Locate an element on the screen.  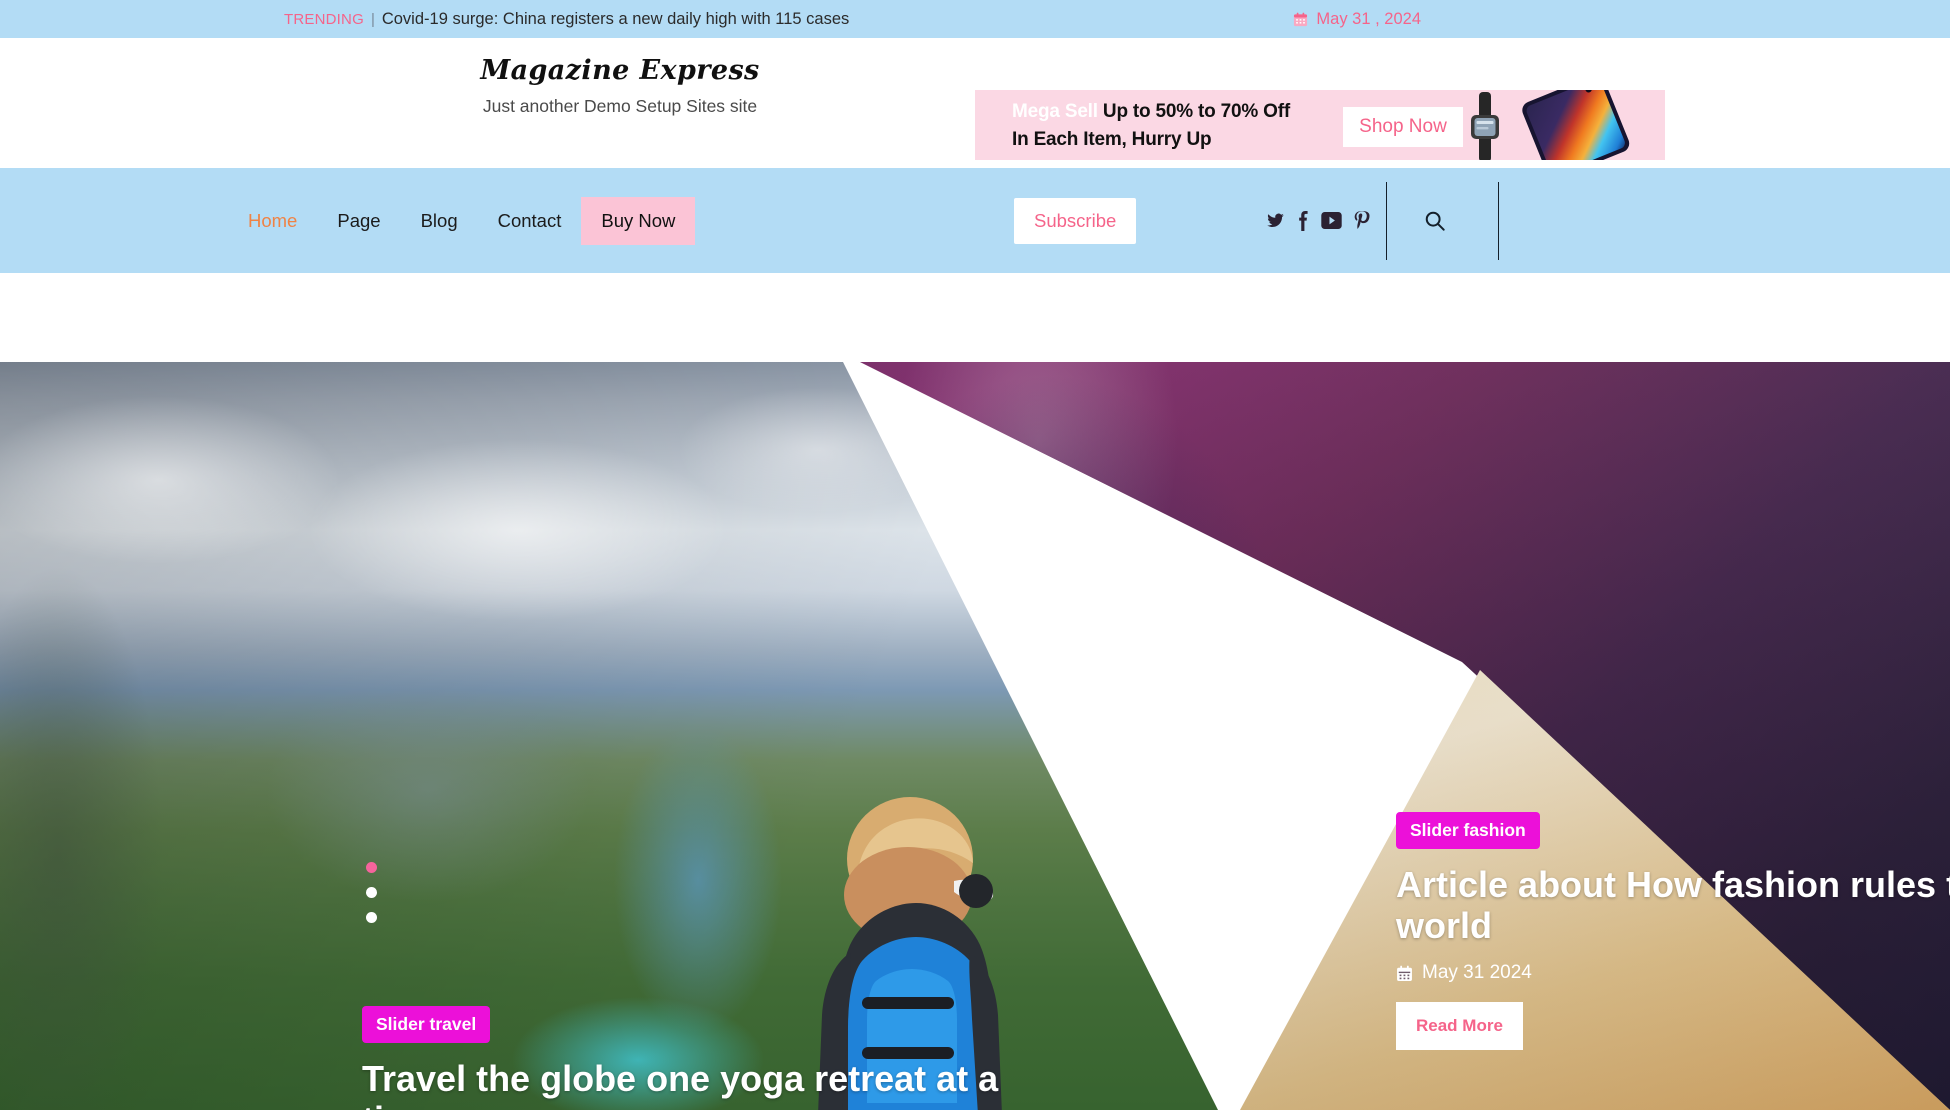
slider-pagination is located at coordinates (371, 892).